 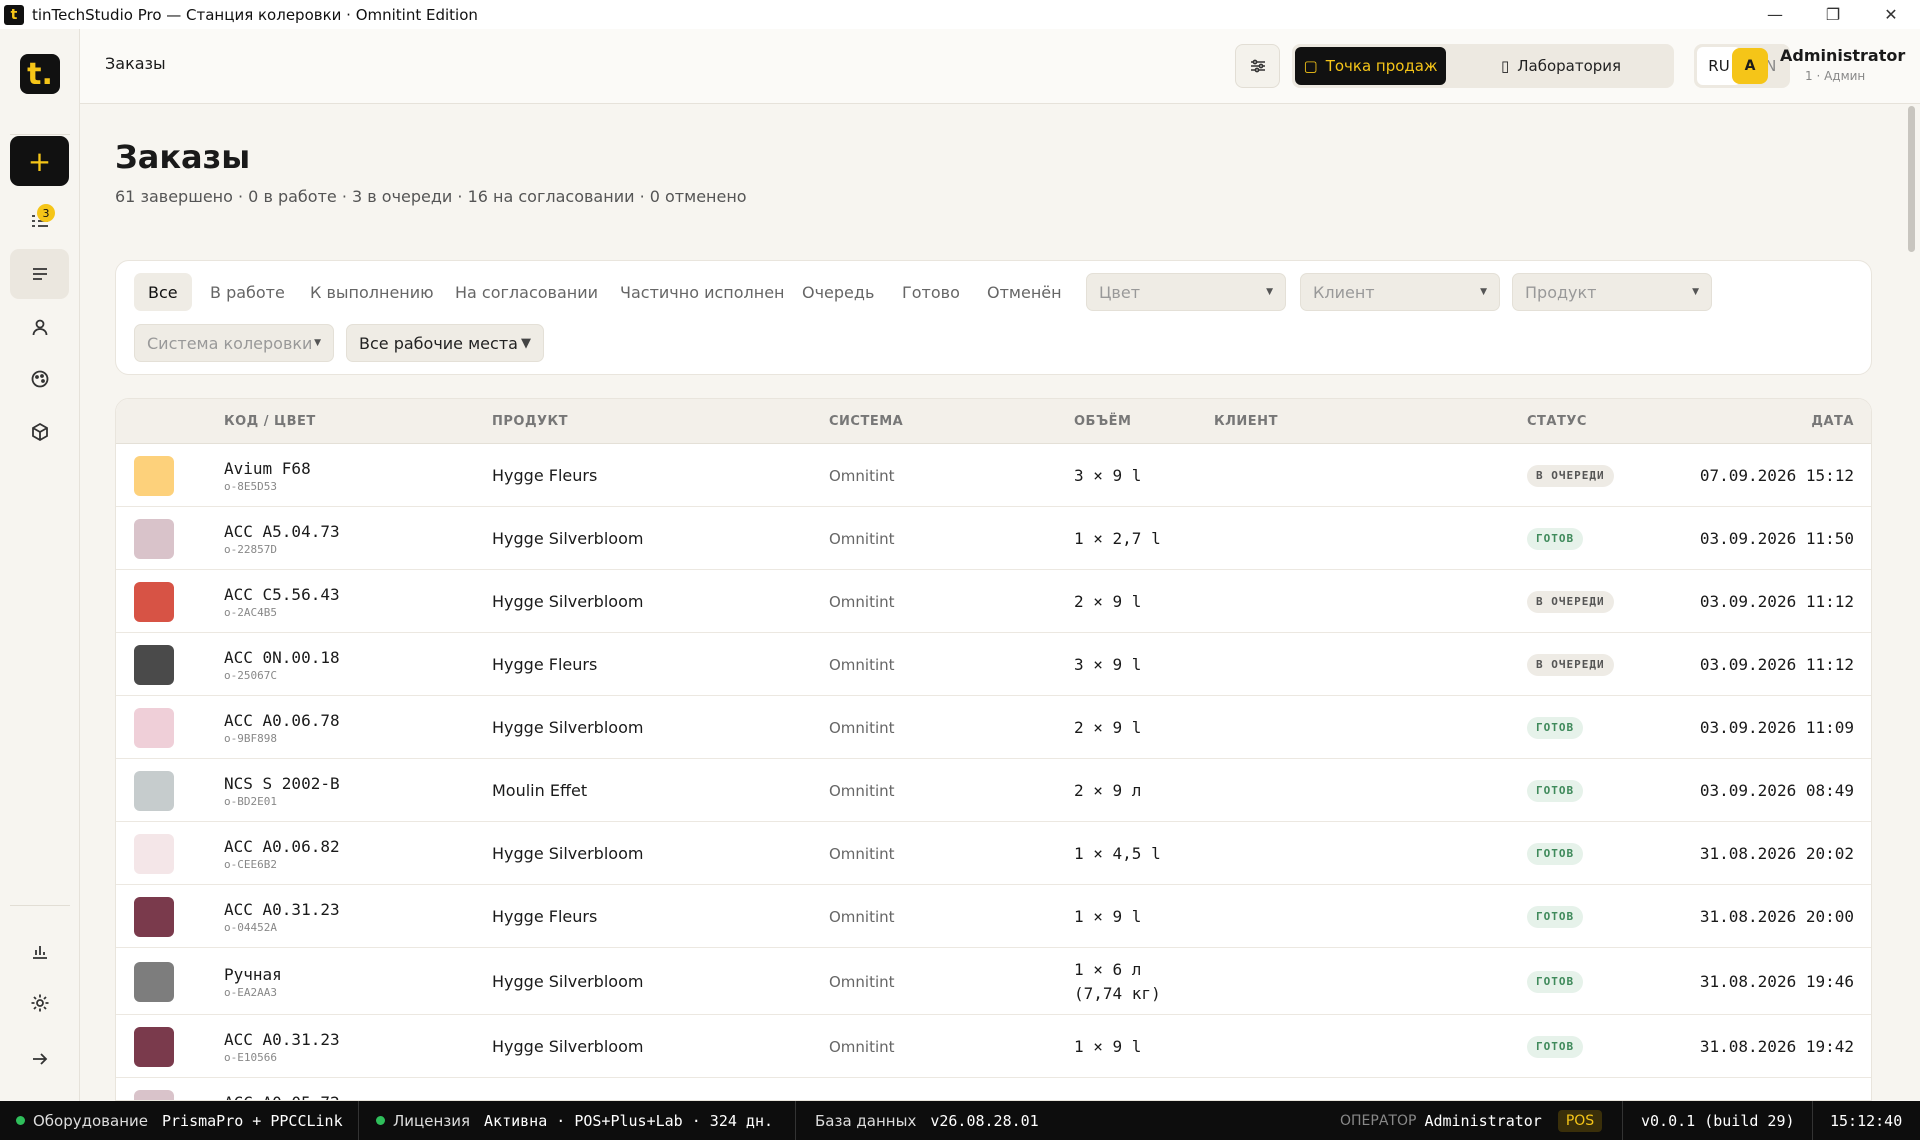 I want to click on order-id: o-2AC4B5, so click(x=250, y=612).